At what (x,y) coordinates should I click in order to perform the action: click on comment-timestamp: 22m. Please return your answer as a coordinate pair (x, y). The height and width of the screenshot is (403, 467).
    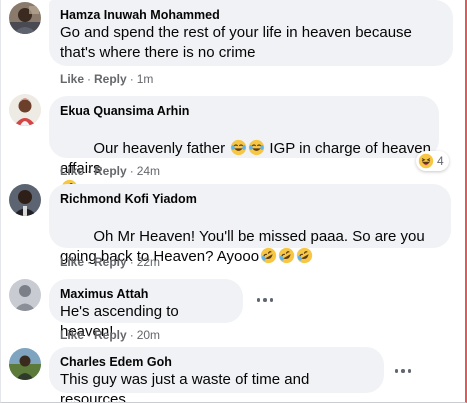
    Looking at the image, I should click on (148, 262).